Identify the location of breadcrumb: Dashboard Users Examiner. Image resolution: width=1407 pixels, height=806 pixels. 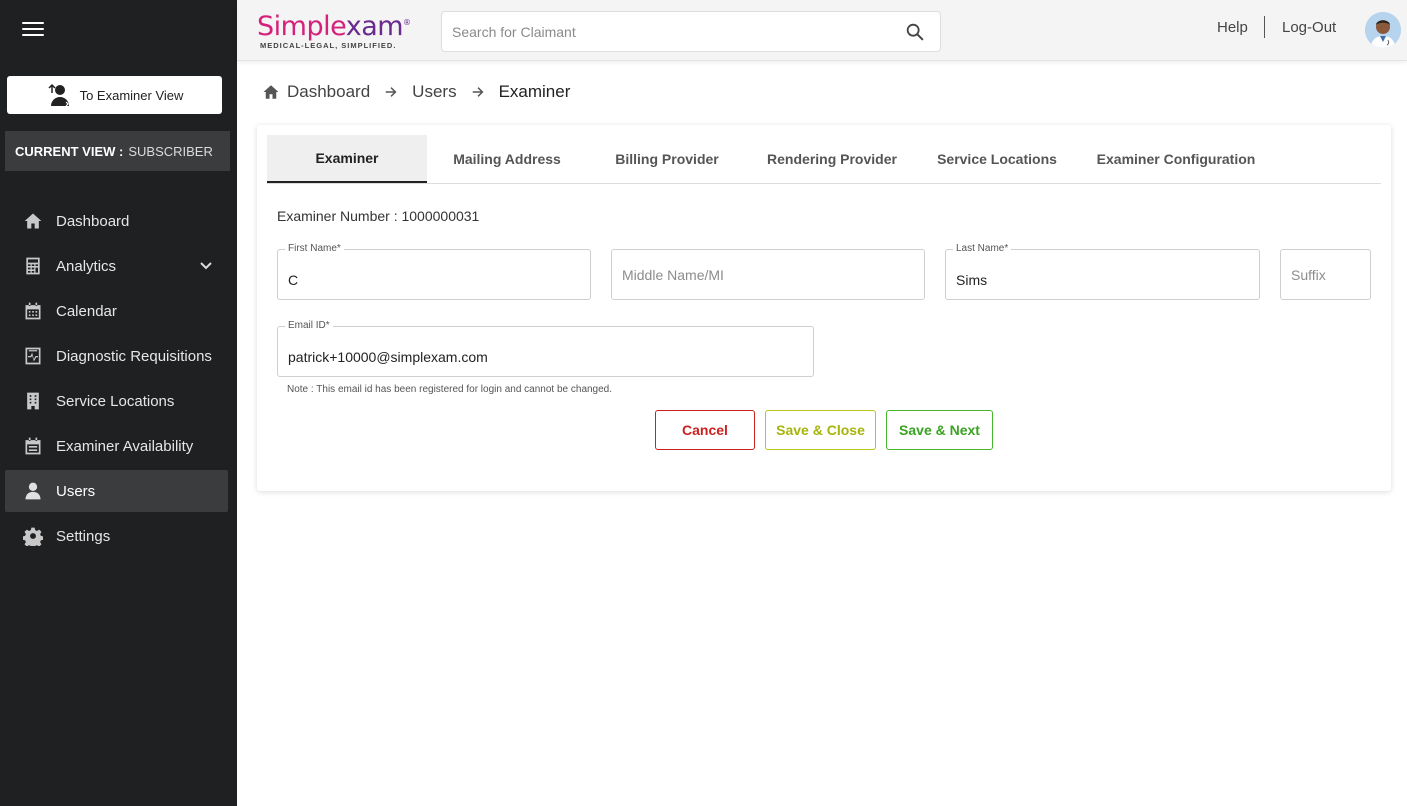
(416, 92).